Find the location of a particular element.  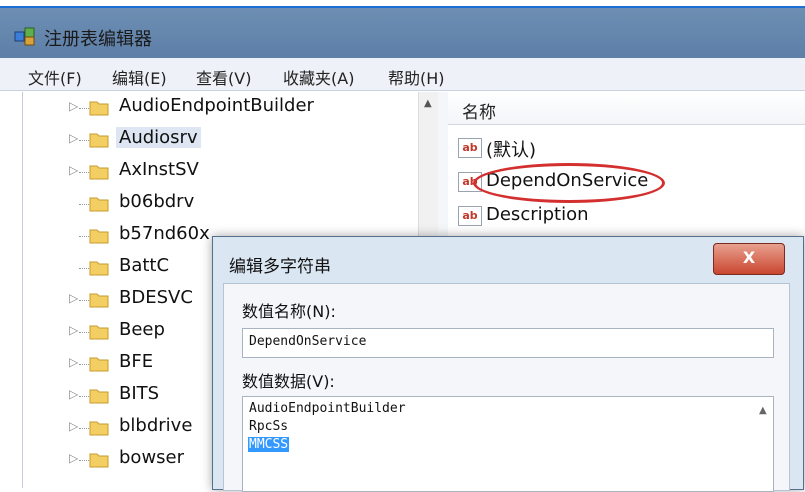

window-titlebar: 注册表编辑器 is located at coordinates (402, 33).